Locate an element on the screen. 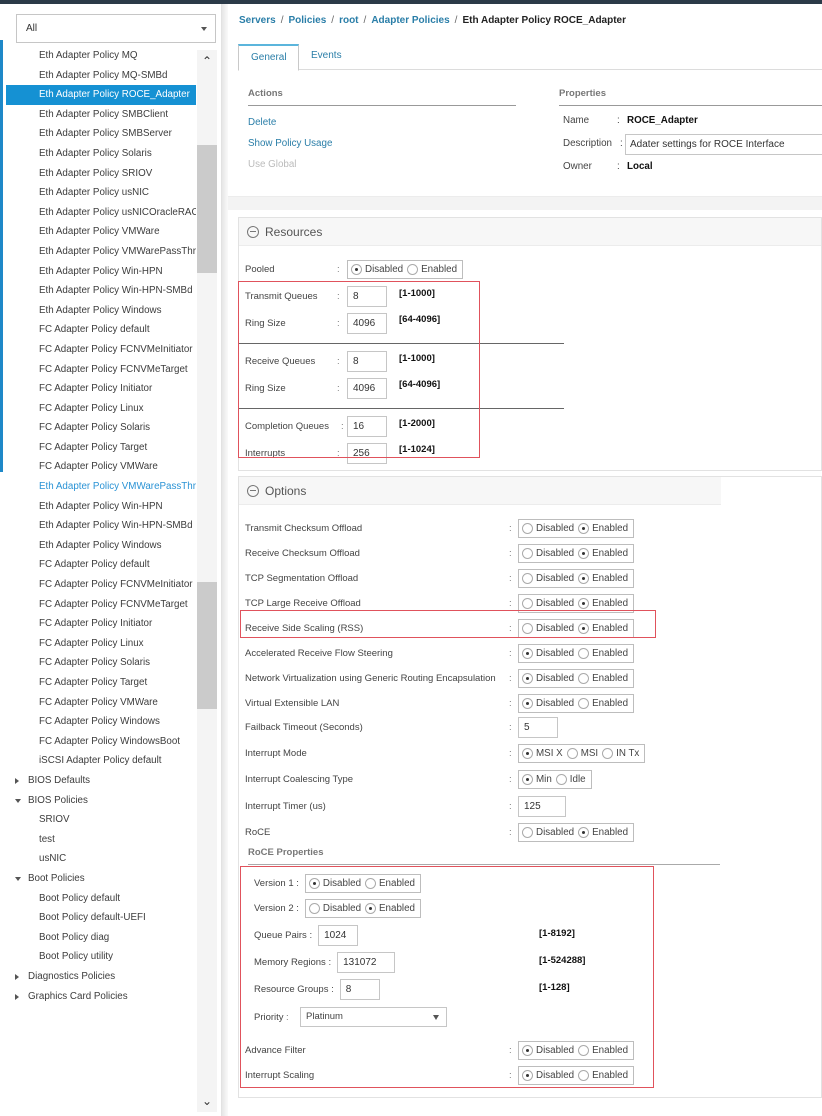 The height and width of the screenshot is (1116, 822). tree-item: Eth Adapter Policy SMBClient is located at coordinates (98, 115).